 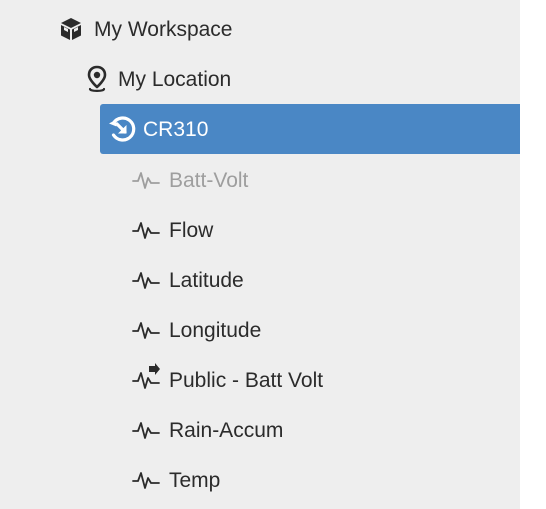 What do you see at coordinates (146, 377) in the screenshot?
I see `pulse-forward-icon` at bounding box center [146, 377].